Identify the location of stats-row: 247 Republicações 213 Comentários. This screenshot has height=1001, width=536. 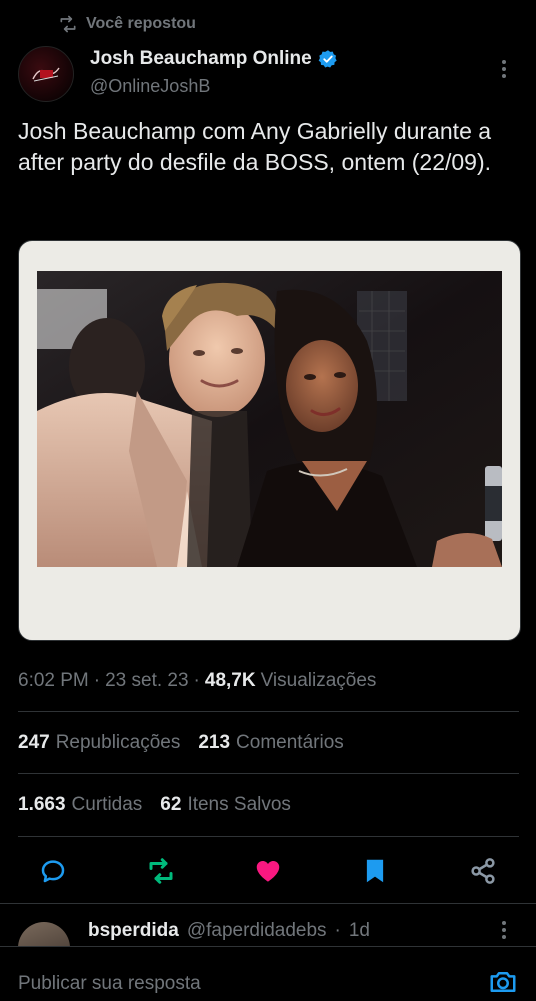
(181, 743).